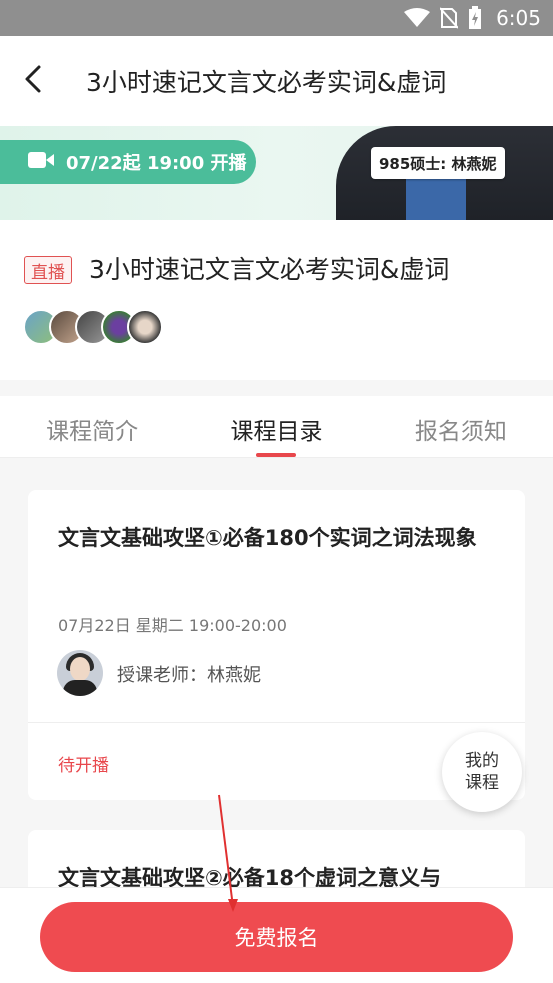 Image resolution: width=553 pixels, height=983 pixels. I want to click on schedule-text: 07/22起 19:00 开播, so click(156, 163).